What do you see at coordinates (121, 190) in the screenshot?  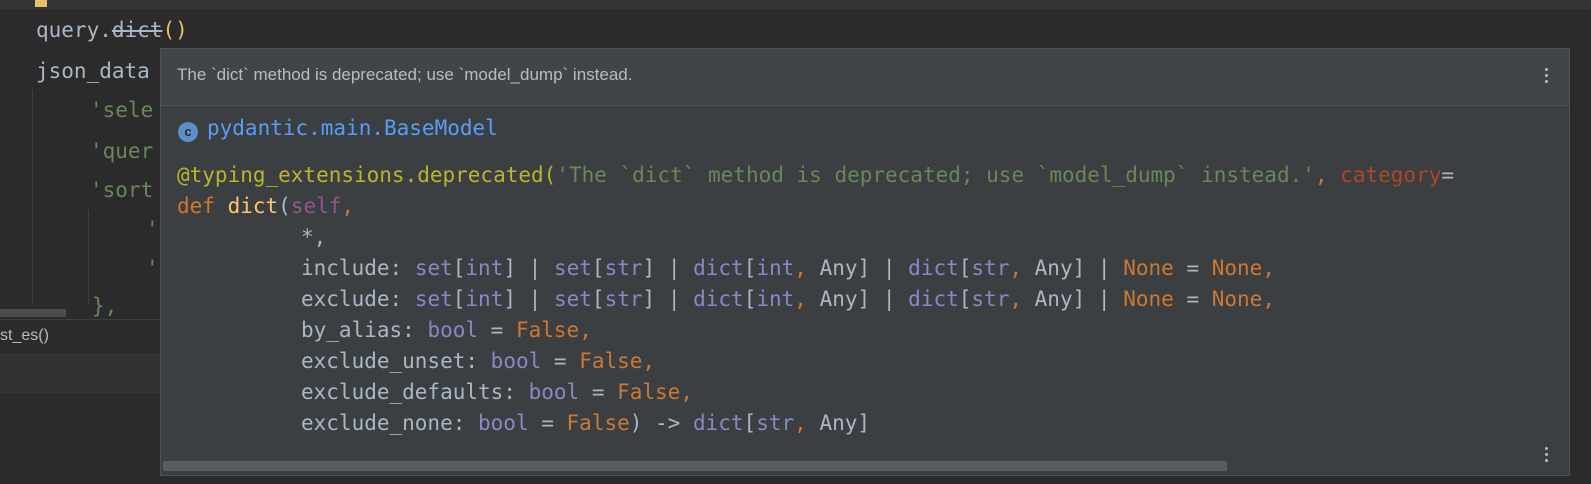 I see `code-line-sort: 'sort` at bounding box center [121, 190].